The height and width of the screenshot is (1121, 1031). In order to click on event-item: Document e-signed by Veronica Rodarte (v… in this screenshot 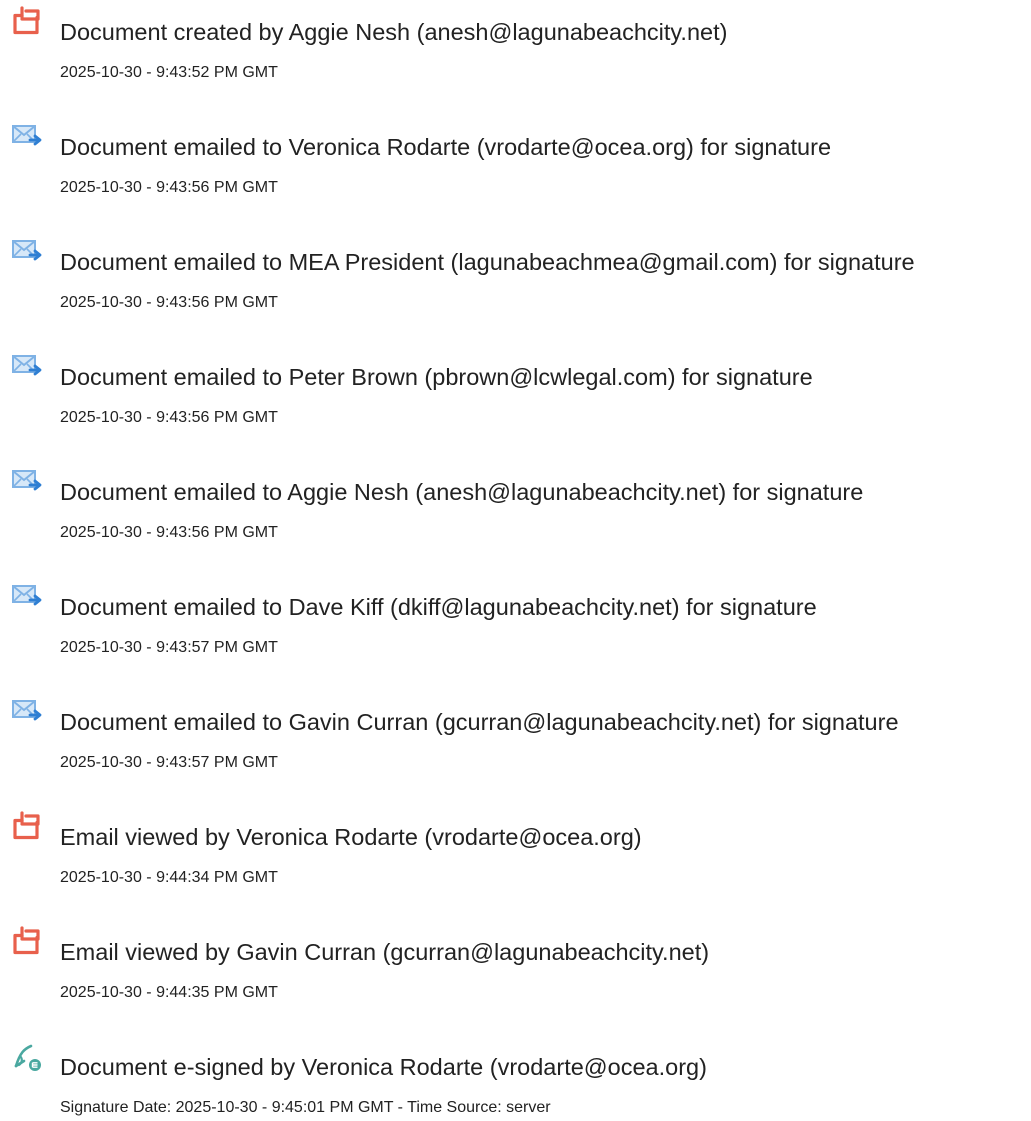, I will do `click(515, 1081)`.